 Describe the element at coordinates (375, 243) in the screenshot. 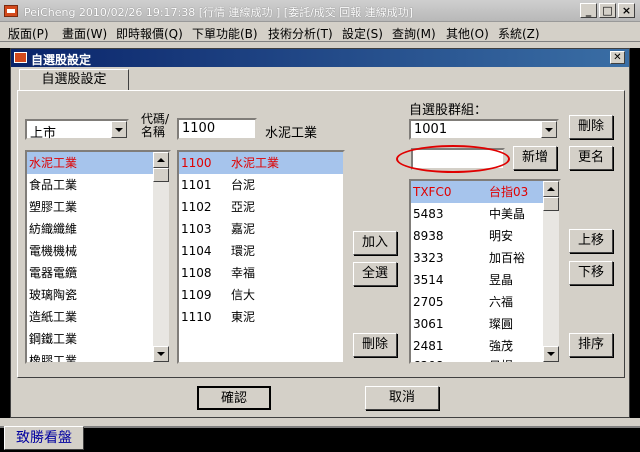

I see `add-button: 加入` at that location.